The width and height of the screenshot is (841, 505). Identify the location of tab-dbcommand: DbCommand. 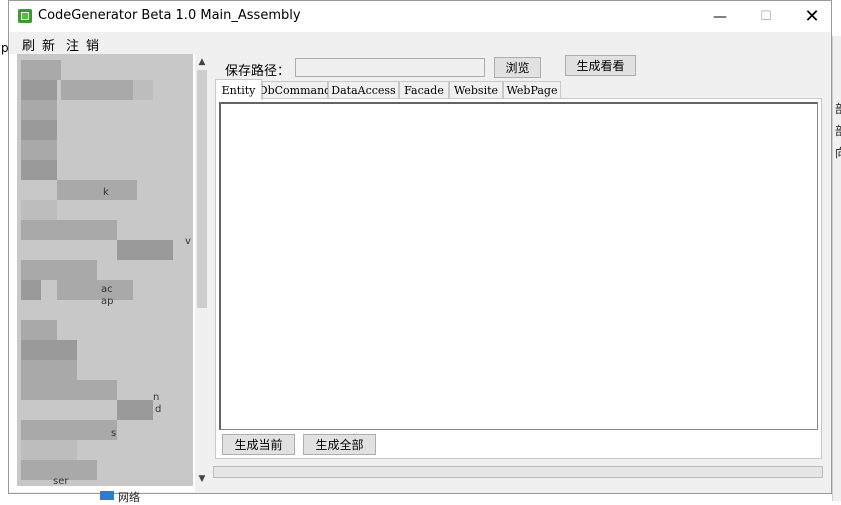
(295, 90).